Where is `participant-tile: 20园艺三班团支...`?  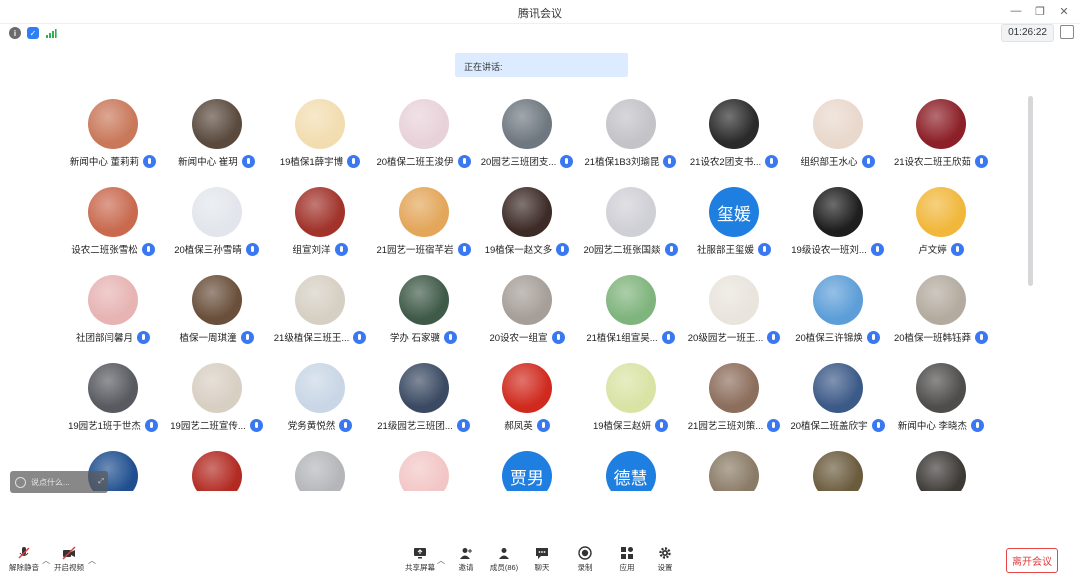 participant-tile: 20园艺三班团支... is located at coordinates (527, 135).